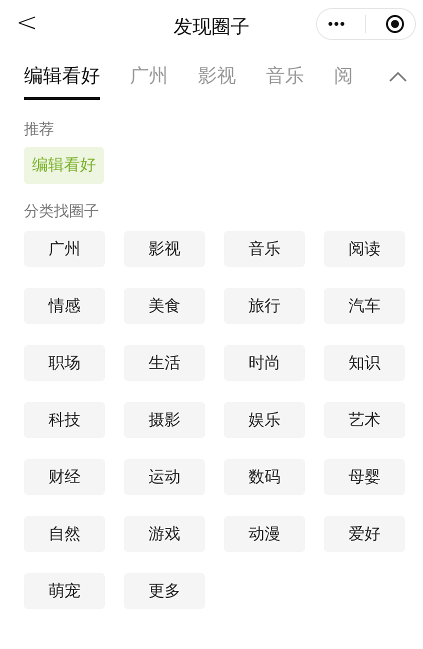 This screenshot has height=649, width=423. Describe the element at coordinates (364, 249) in the screenshot. I see `category-chip: 阅读` at that location.